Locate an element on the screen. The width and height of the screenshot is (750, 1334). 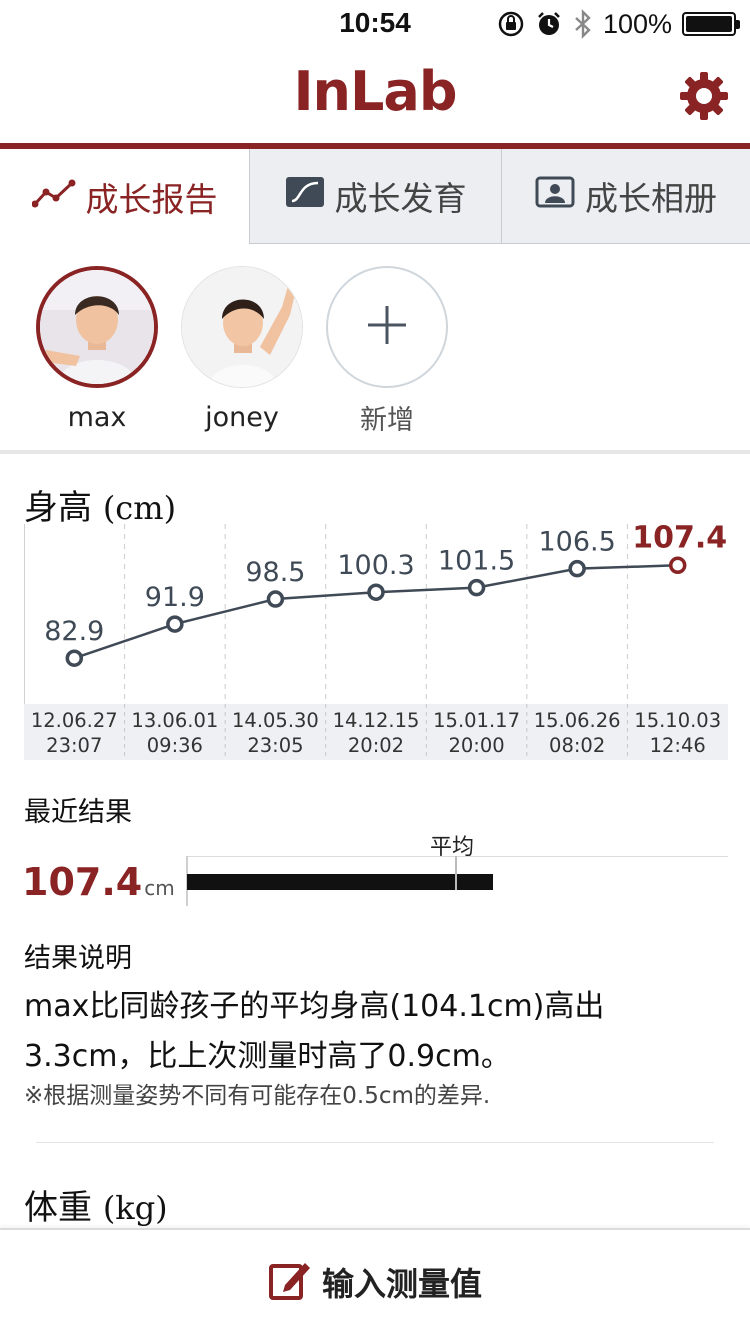
height-value-bar is located at coordinates (340, 882).